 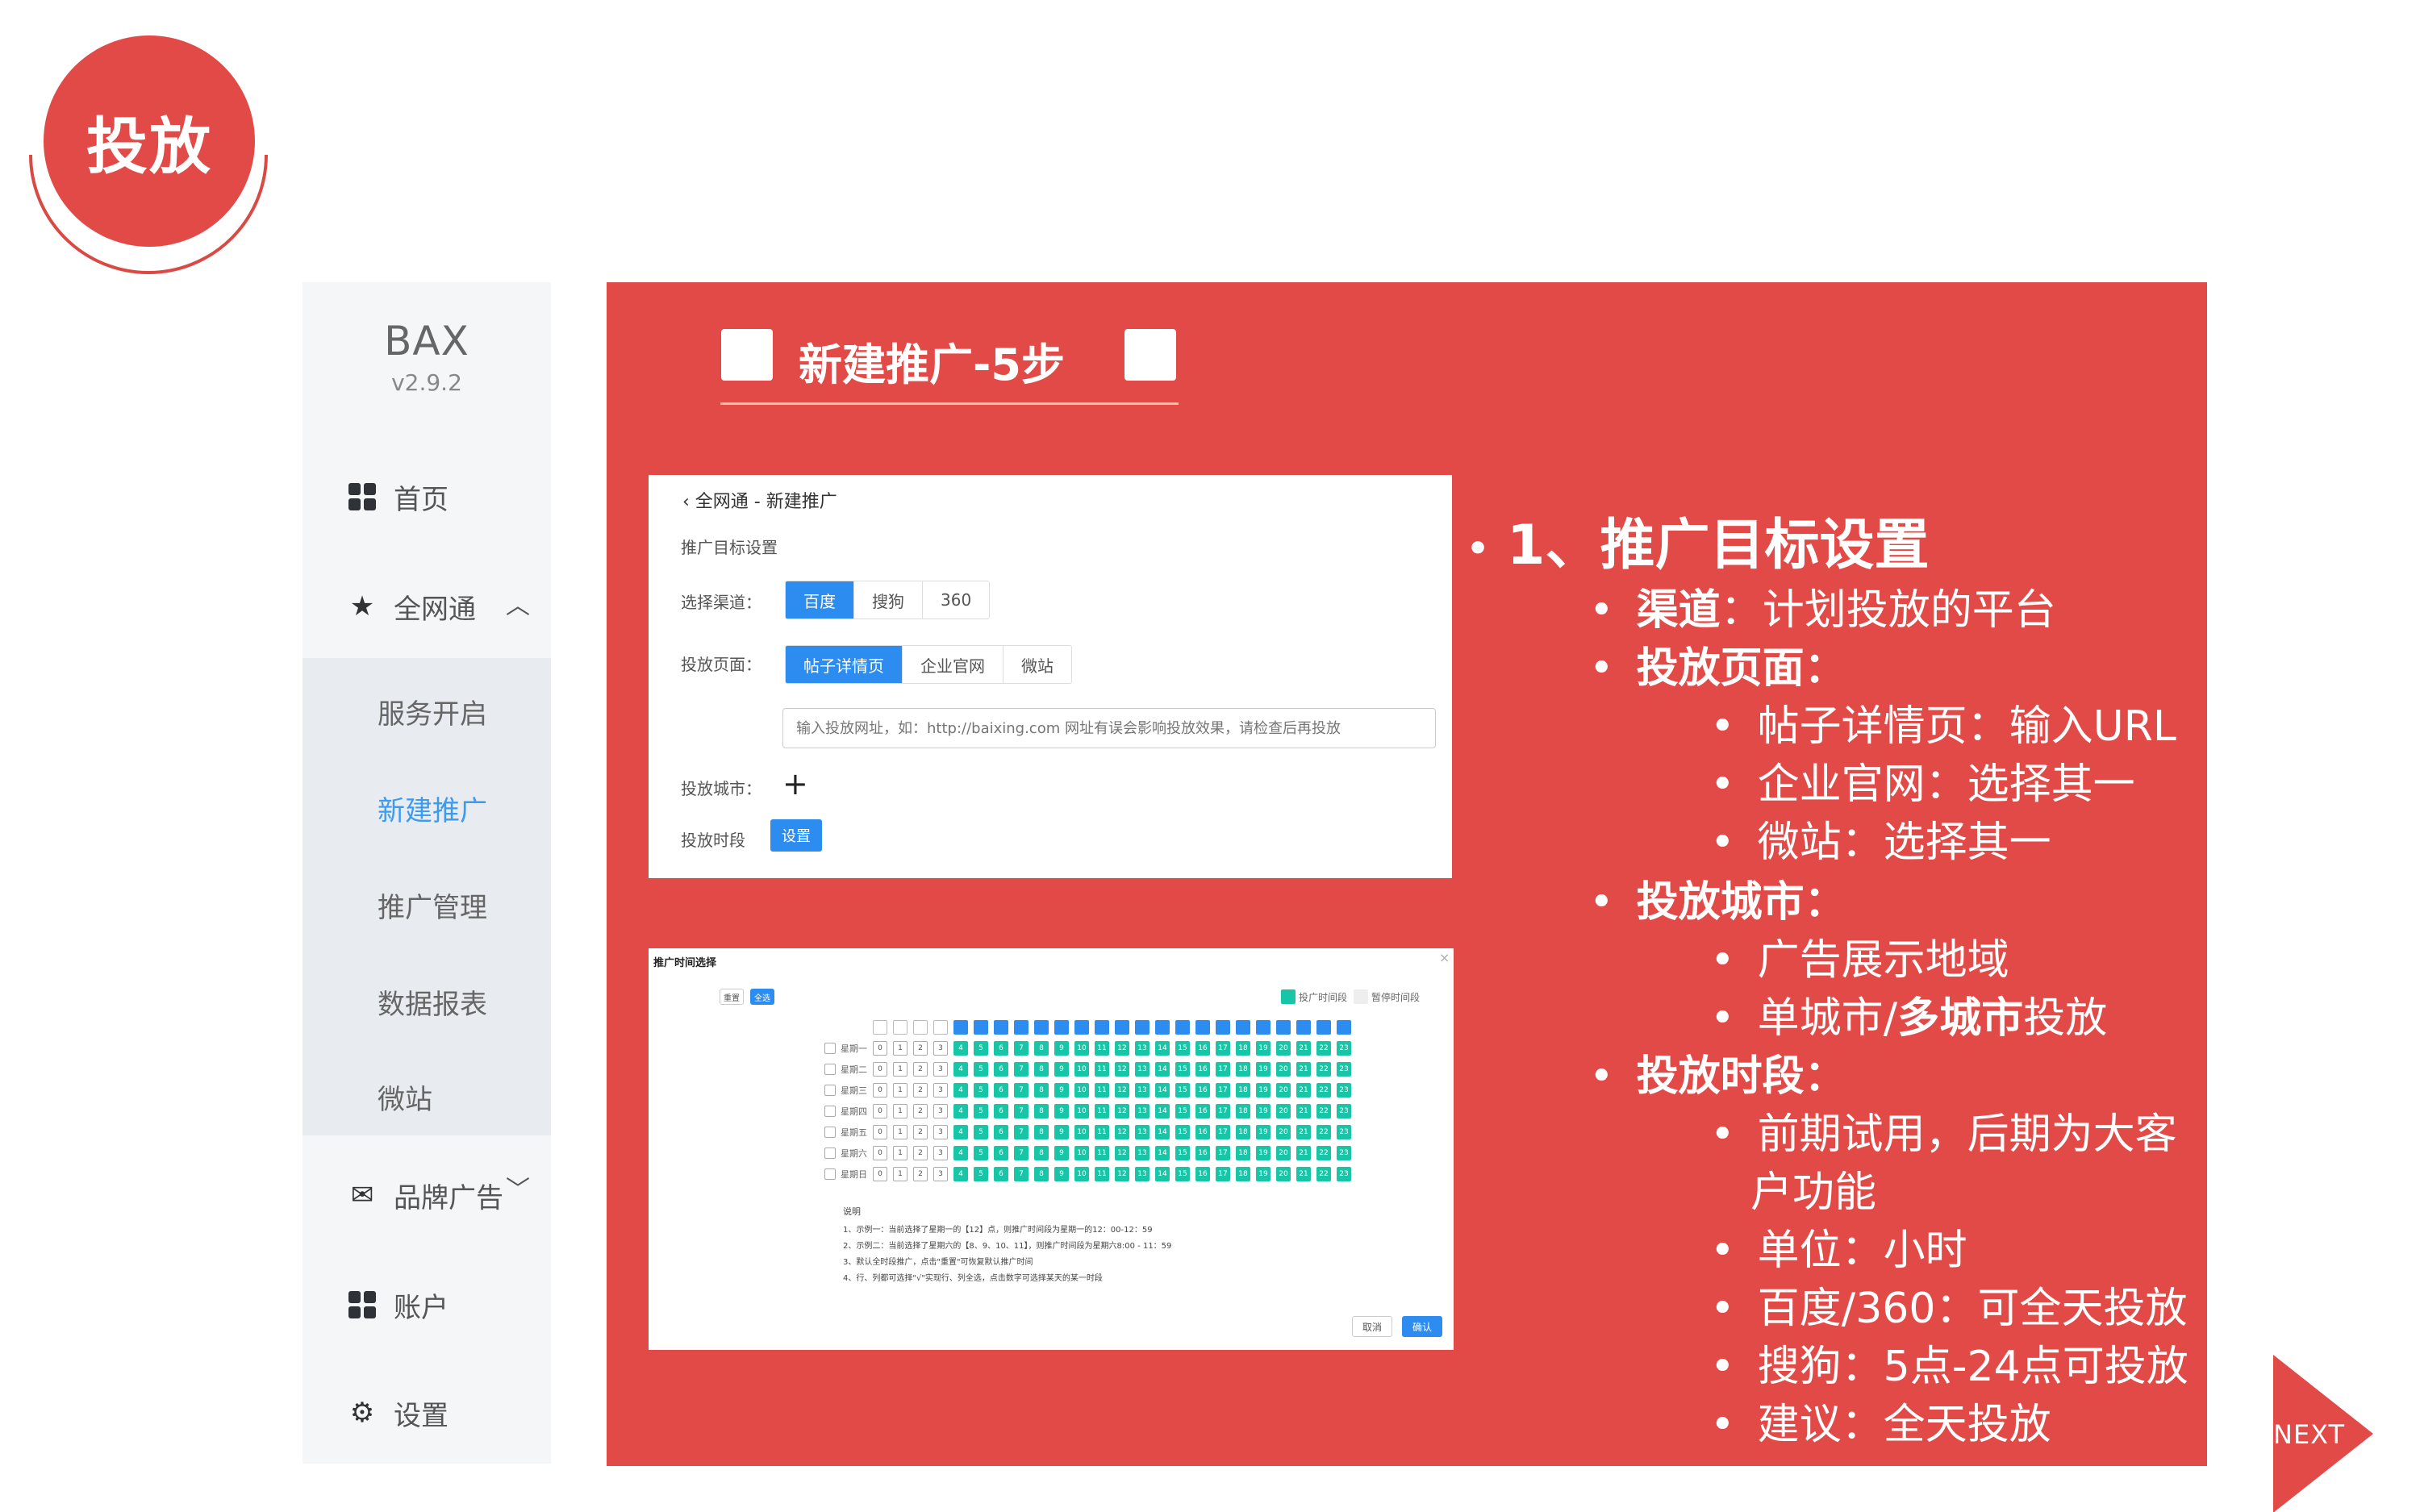 I want to click on sidebar-item-home: 首页, so click(x=398, y=497).